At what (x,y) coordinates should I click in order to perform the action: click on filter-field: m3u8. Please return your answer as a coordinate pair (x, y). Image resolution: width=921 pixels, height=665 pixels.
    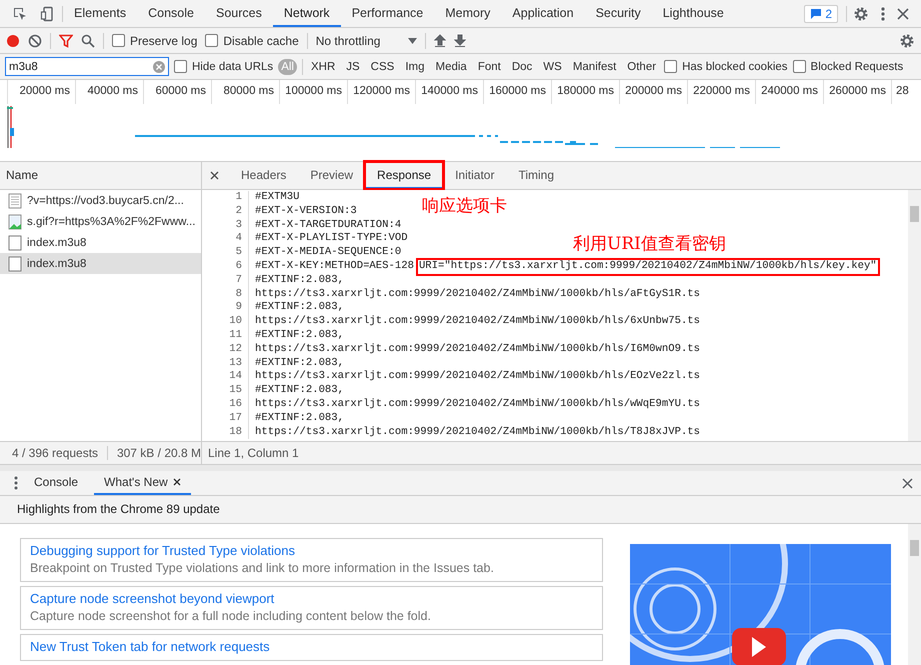
    Looking at the image, I should click on (87, 66).